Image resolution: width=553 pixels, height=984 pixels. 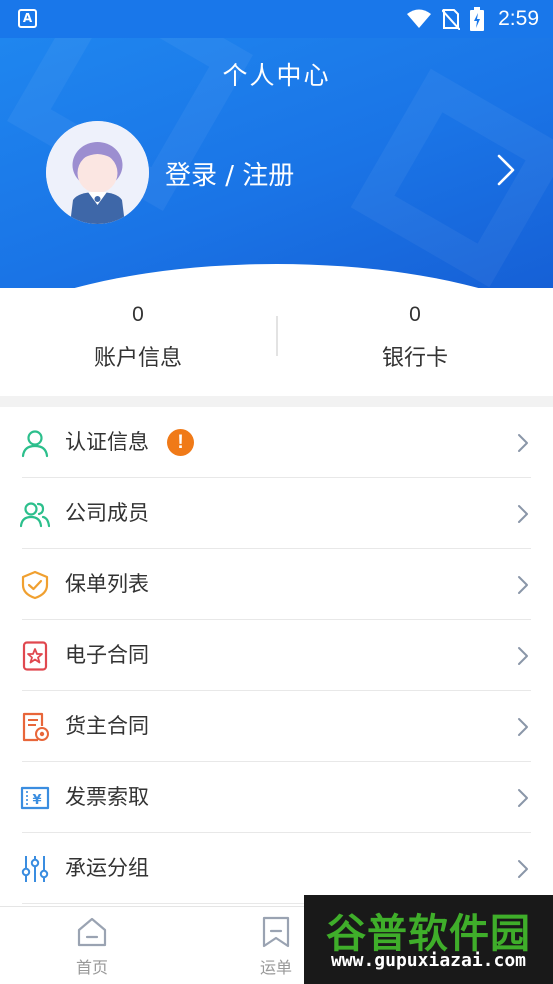 What do you see at coordinates (107, 655) in the screenshot?
I see `menu-label: 电子合同` at bounding box center [107, 655].